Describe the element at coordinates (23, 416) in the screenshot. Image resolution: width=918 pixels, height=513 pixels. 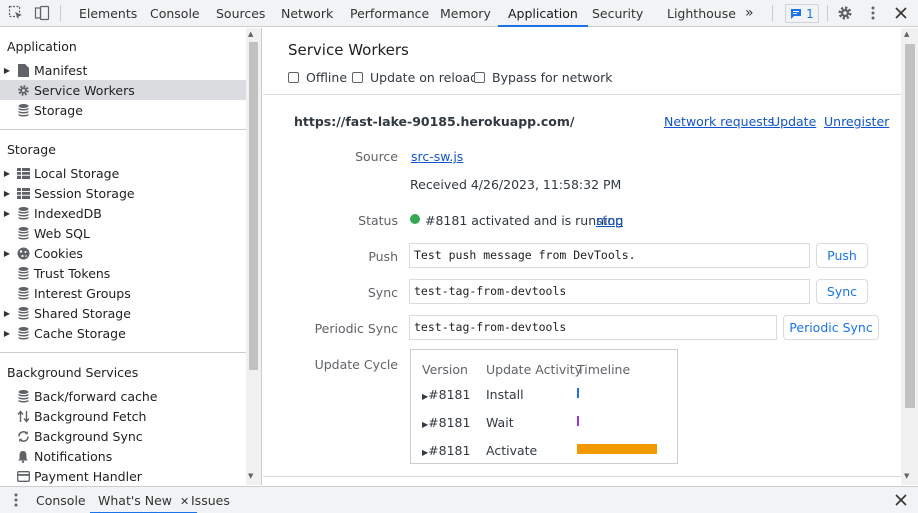
I see `up-down-arrows-icon` at that location.